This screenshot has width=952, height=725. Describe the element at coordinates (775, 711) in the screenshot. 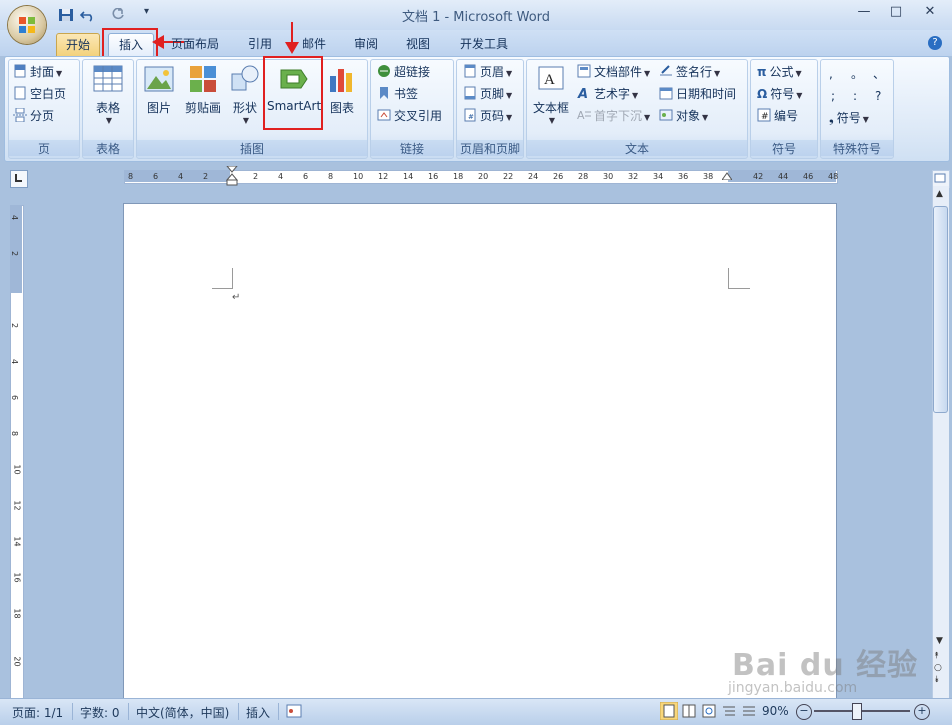

I see `zoom-level: 90%` at that location.